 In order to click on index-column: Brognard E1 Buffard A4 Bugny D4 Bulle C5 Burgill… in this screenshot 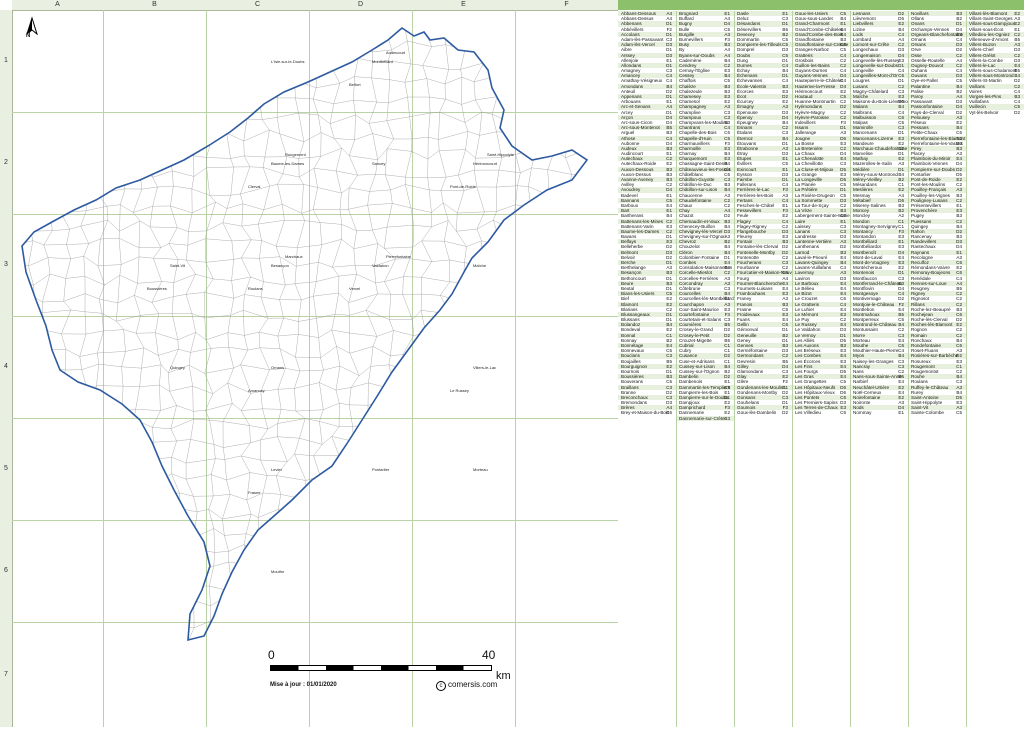, I will do `click(705, 369)`.